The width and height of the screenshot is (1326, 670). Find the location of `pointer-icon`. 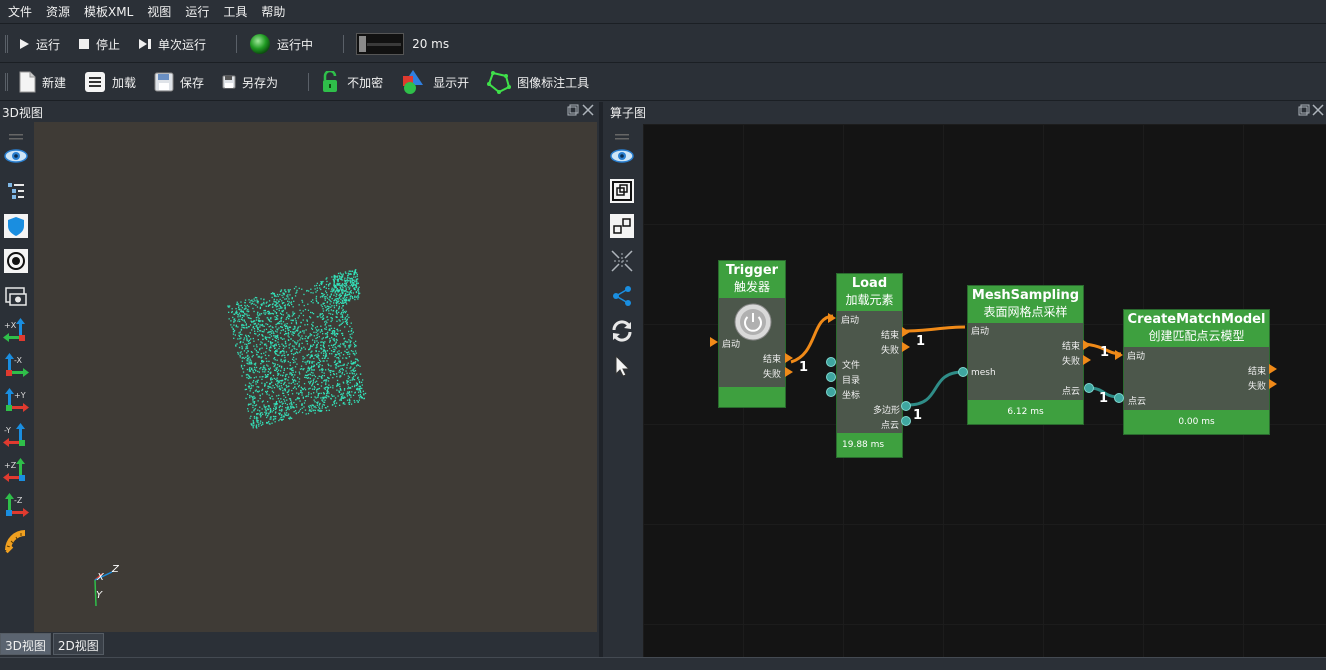

pointer-icon is located at coordinates (622, 366).